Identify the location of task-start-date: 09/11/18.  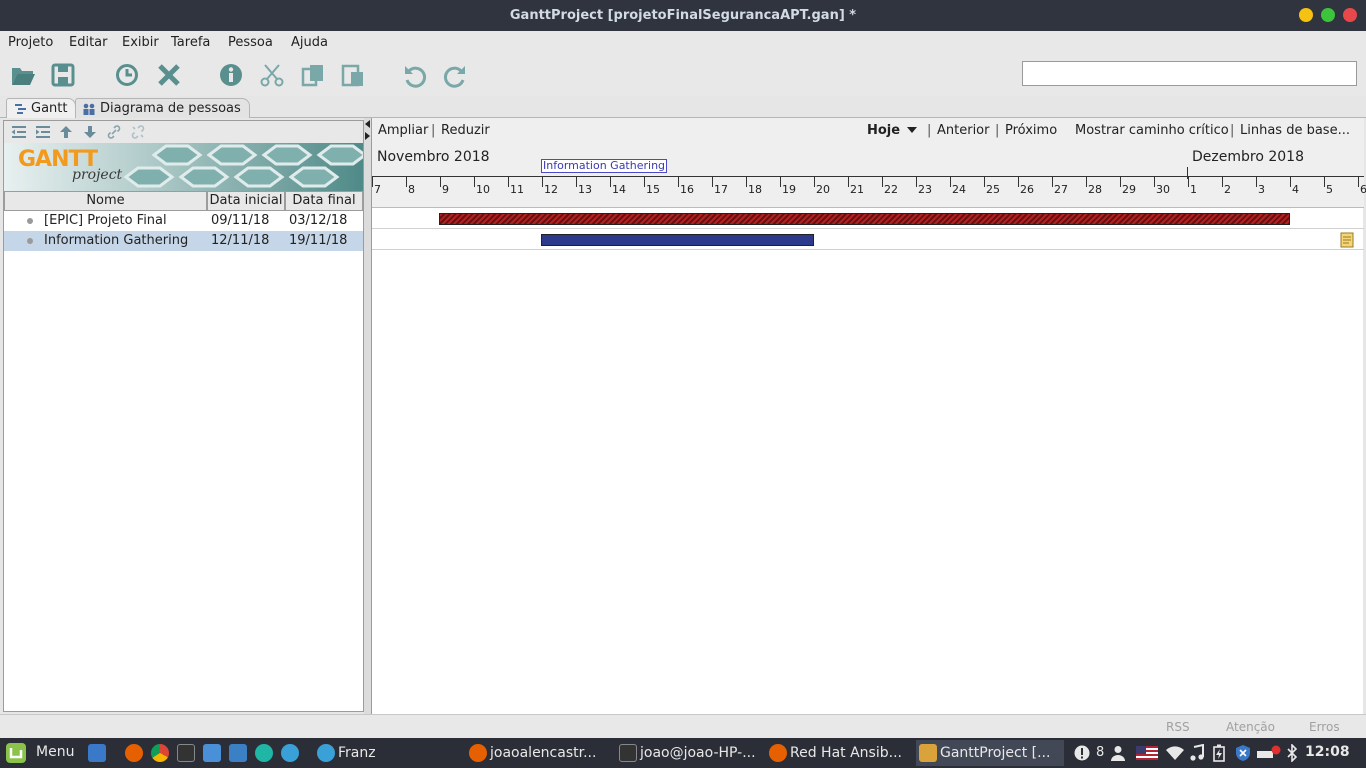
(240, 220).